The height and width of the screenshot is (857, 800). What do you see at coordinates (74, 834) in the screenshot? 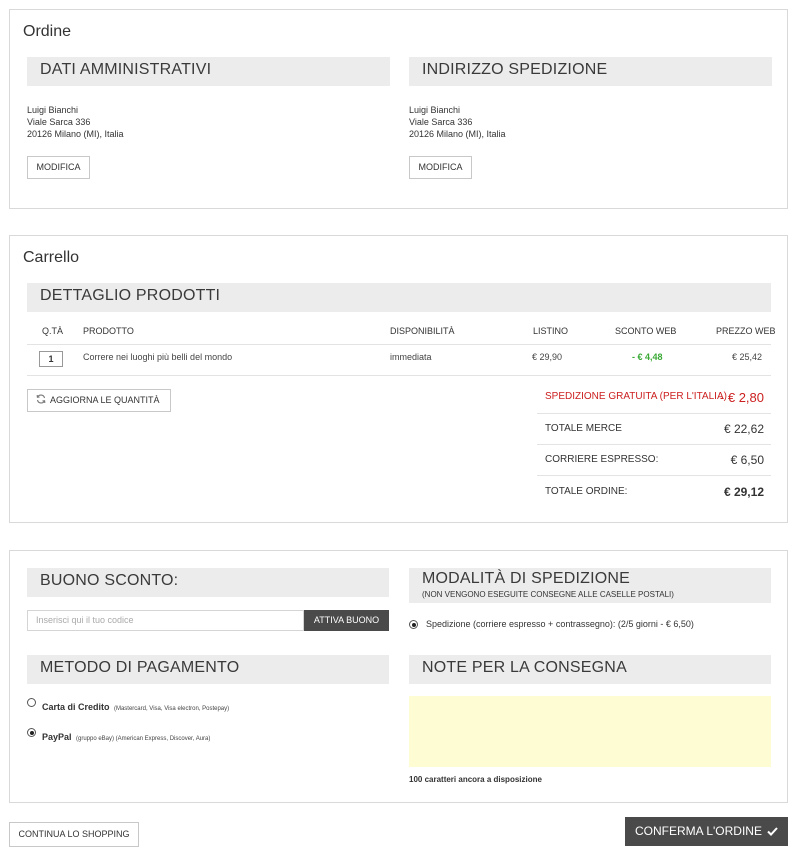
I see `continue-shopping-button: CONTINUA LO SHOPPING` at bounding box center [74, 834].